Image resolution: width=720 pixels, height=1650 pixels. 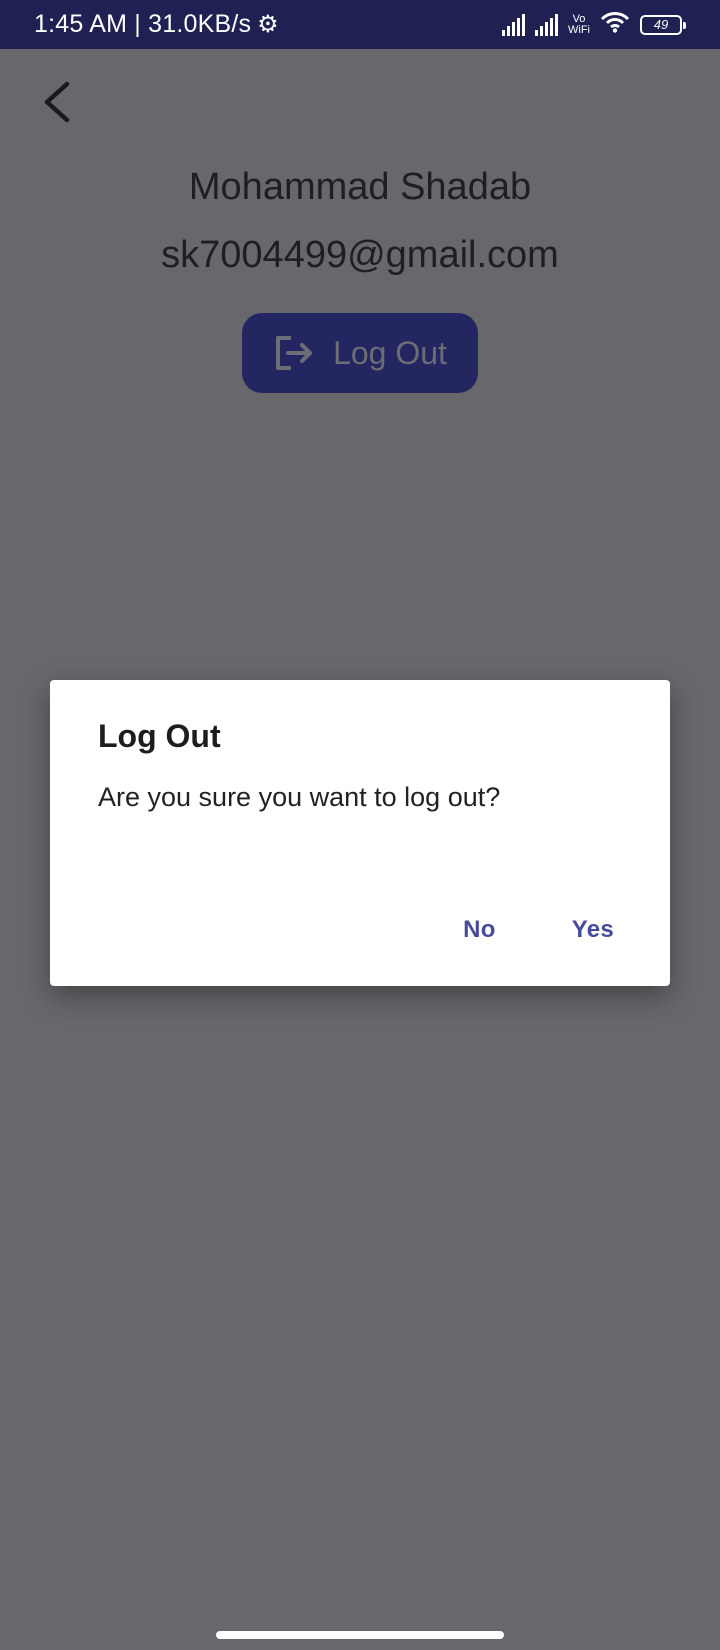 I want to click on logout-button: Log Out, so click(x=360, y=353).